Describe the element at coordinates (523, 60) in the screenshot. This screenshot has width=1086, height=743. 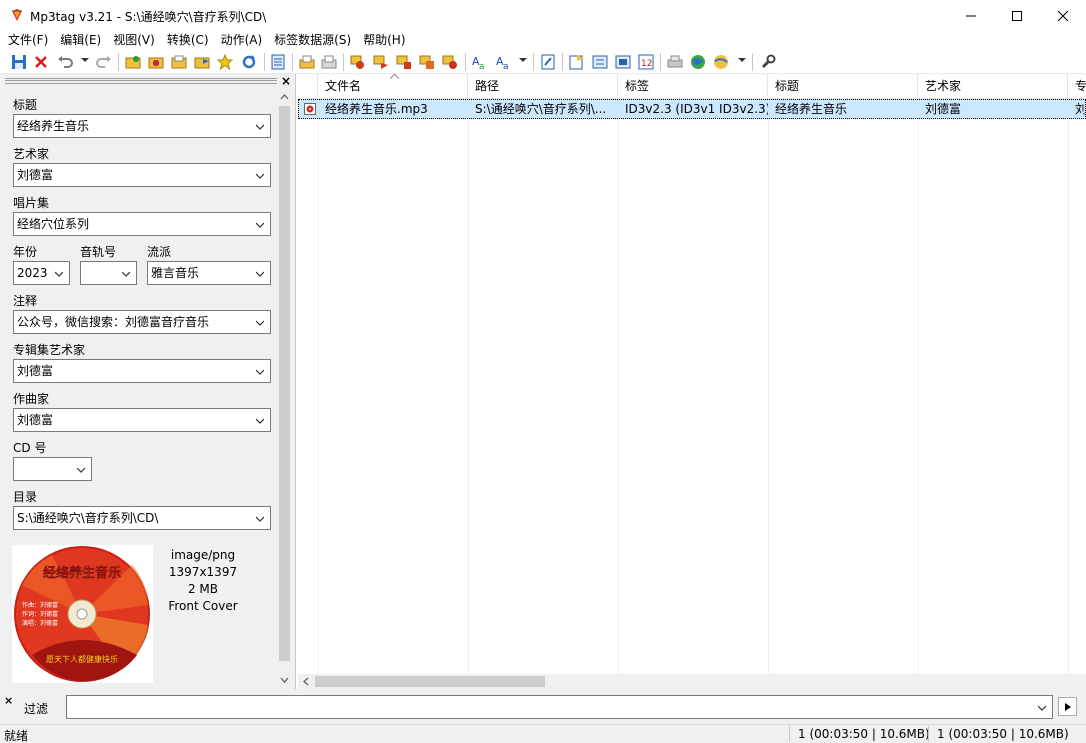
I see `actions-dropdown-icon` at that location.